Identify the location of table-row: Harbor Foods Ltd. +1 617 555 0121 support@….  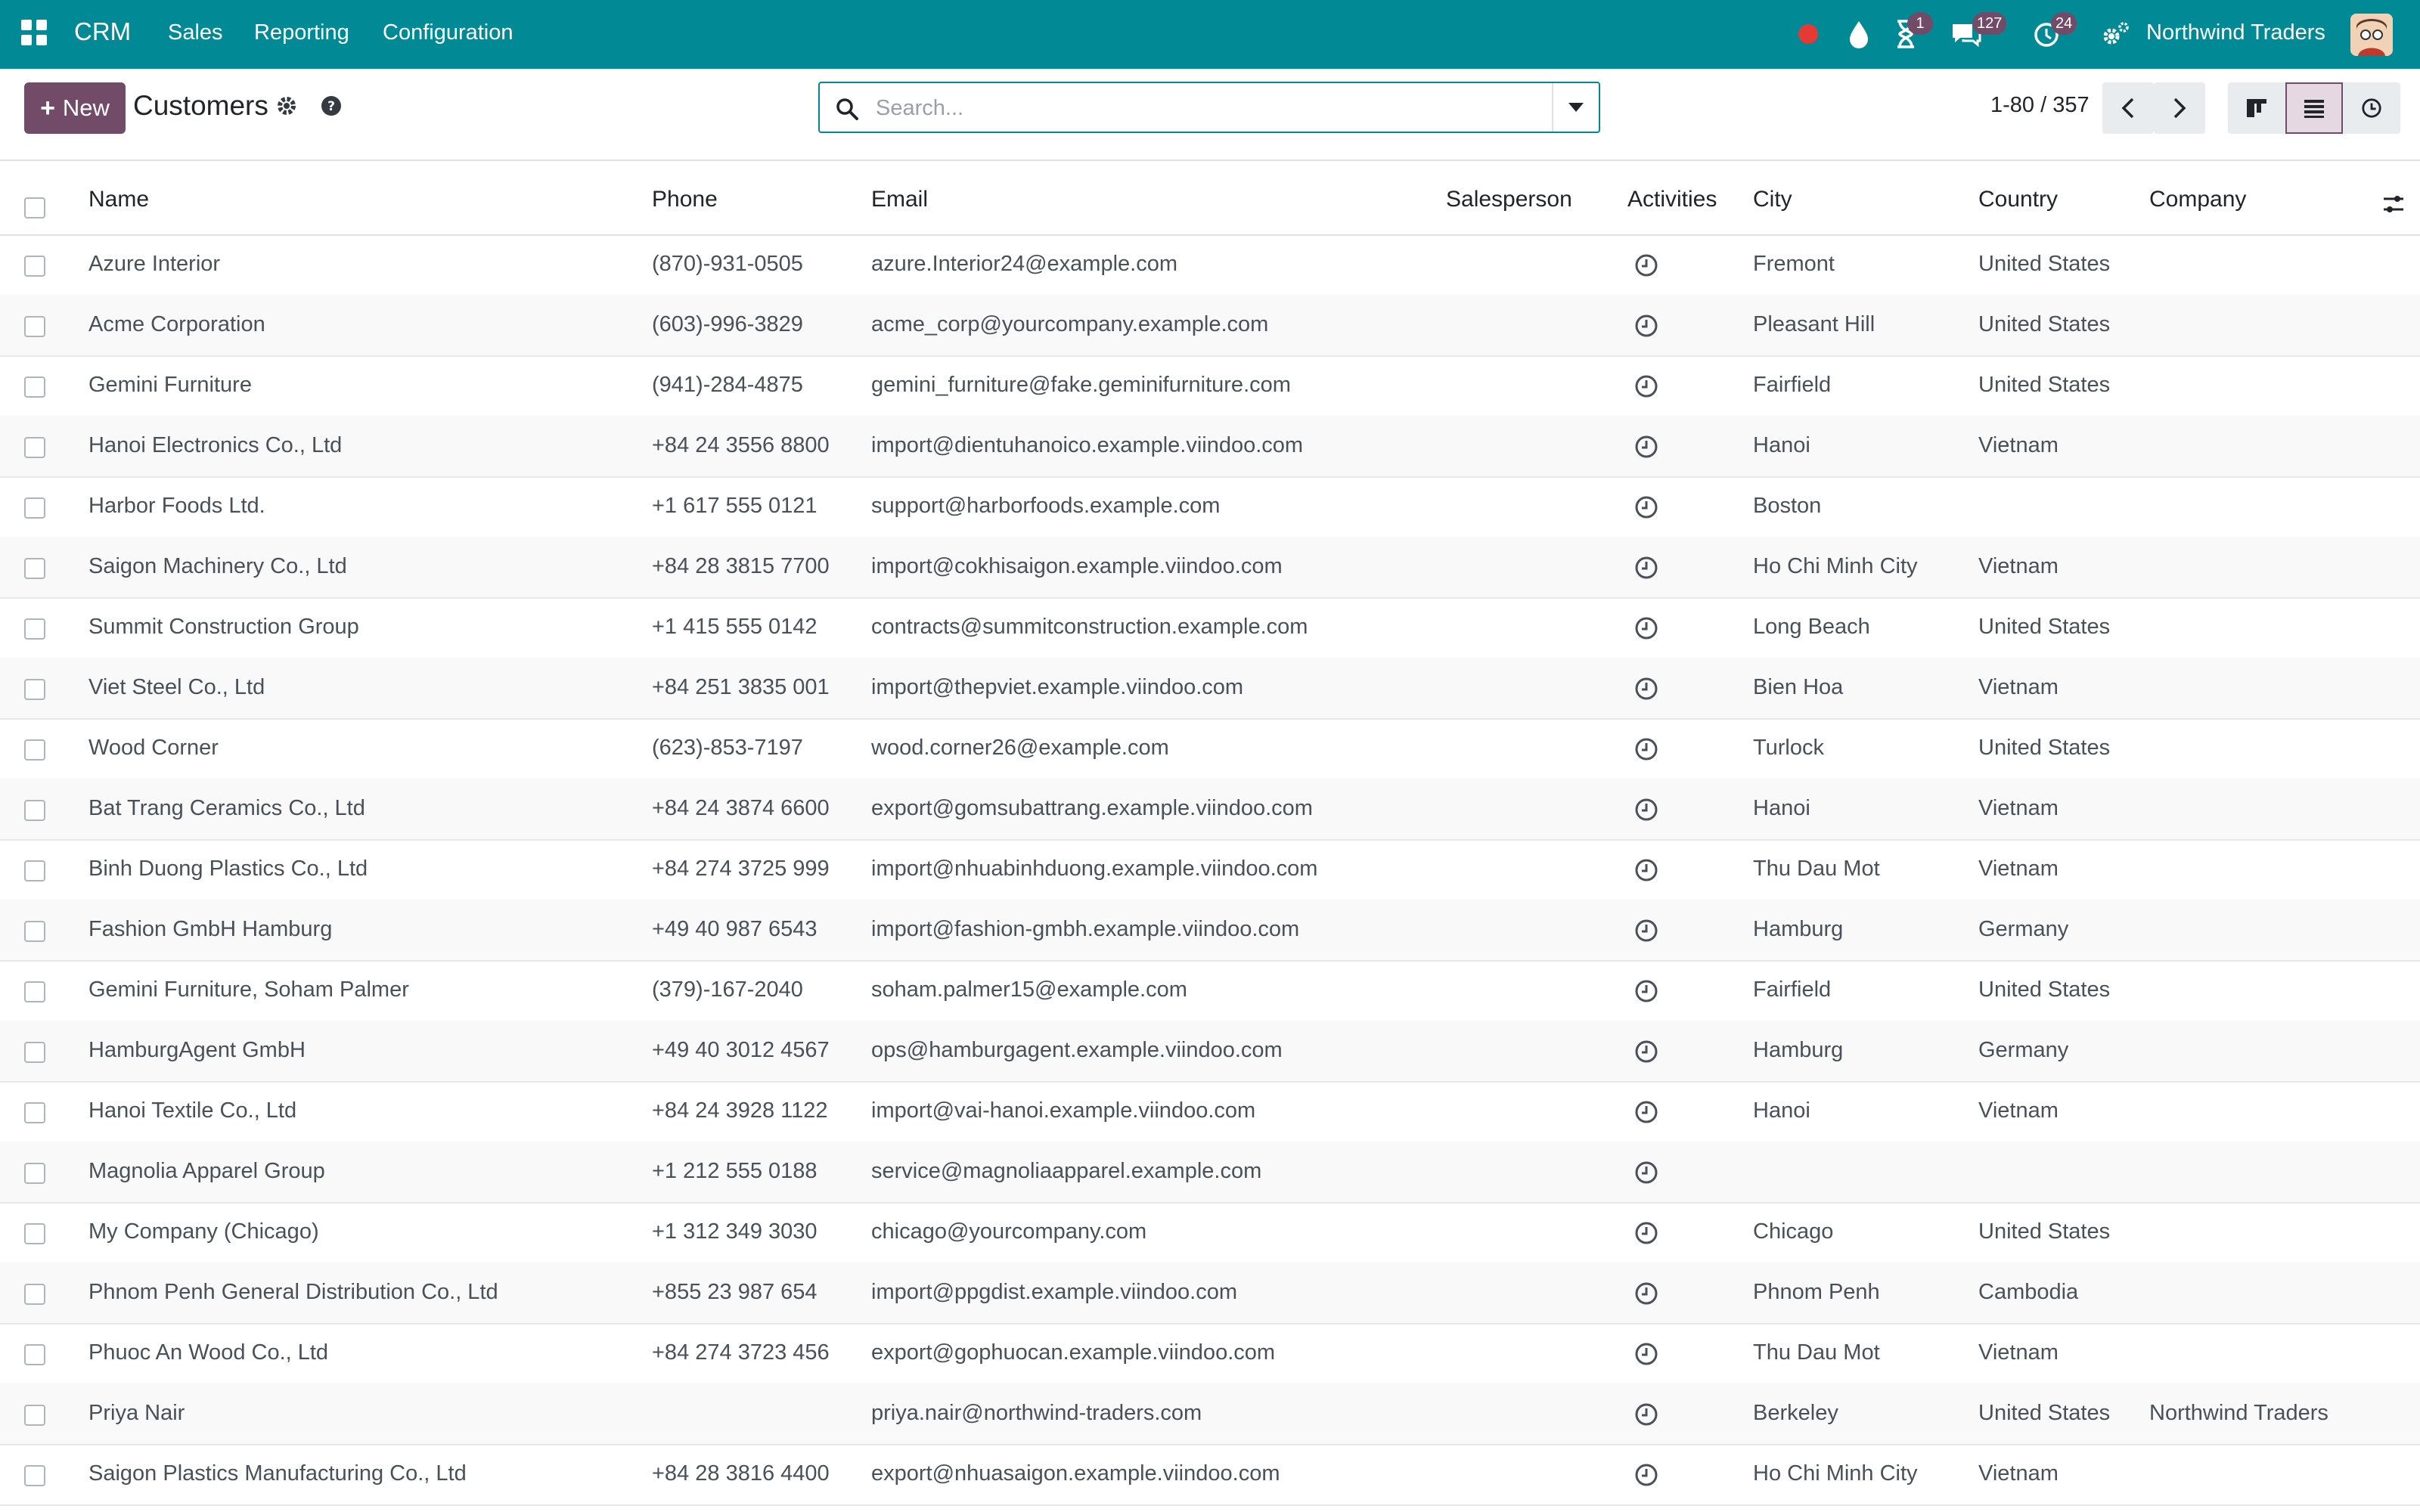
(1210, 507).